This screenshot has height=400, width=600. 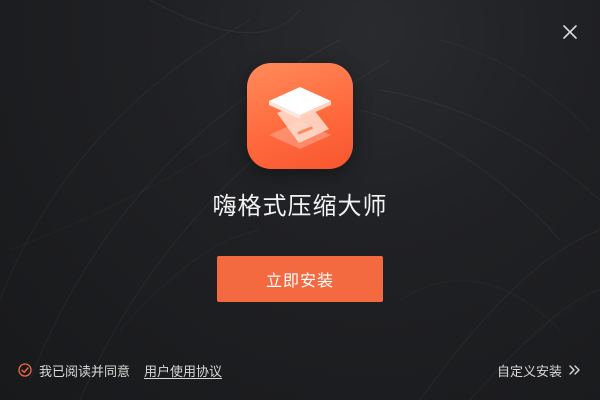 What do you see at coordinates (574, 370) in the screenshot?
I see `double-chevron-right-icon` at bounding box center [574, 370].